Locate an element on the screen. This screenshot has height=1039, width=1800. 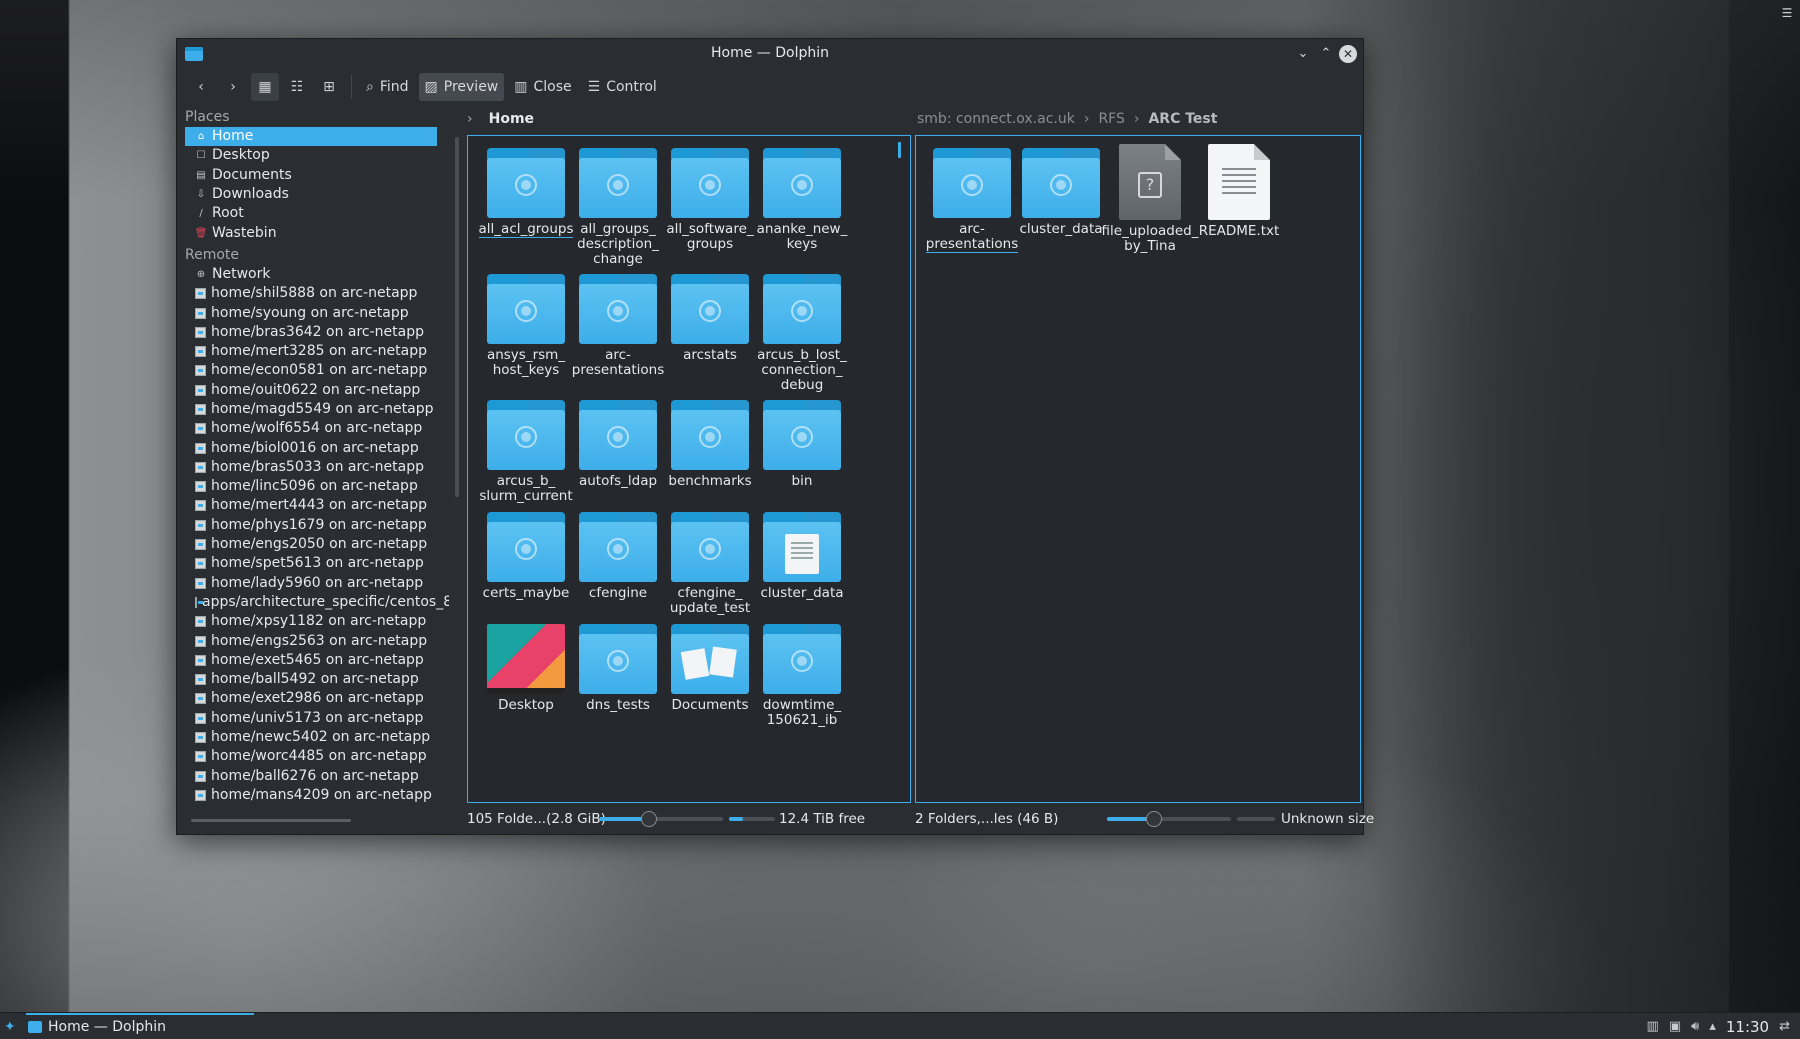
sidebar-item-desktop: ☐ Desktop is located at coordinates (311, 155).